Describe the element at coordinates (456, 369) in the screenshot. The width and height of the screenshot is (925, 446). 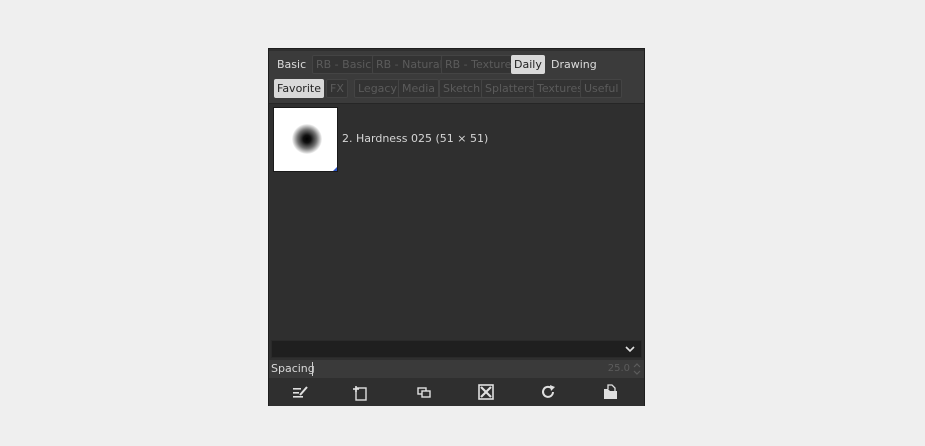
I see `spacing-field: Spacing 25.0` at that location.